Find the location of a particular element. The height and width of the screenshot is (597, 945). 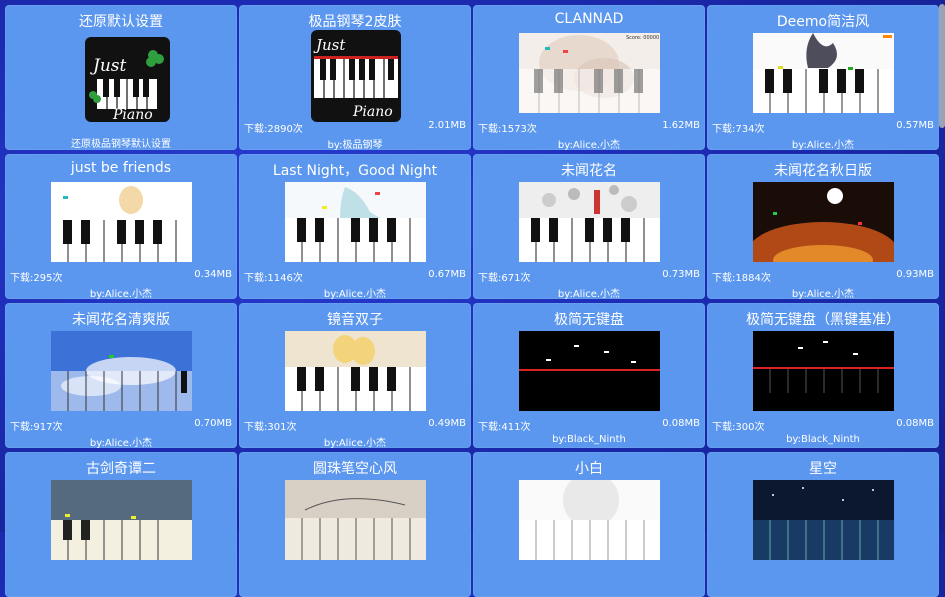

skin-card-ballpoint: 圆珠笔空心风 is located at coordinates (355, 524).